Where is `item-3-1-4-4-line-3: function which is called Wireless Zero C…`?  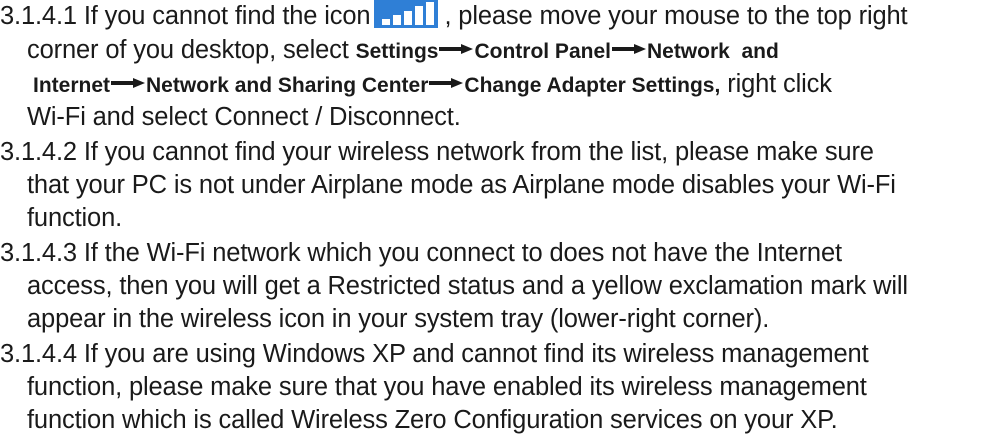
item-3-1-4-4-line-3: function which is called Wireless Zero C… is located at coordinates (432, 420).